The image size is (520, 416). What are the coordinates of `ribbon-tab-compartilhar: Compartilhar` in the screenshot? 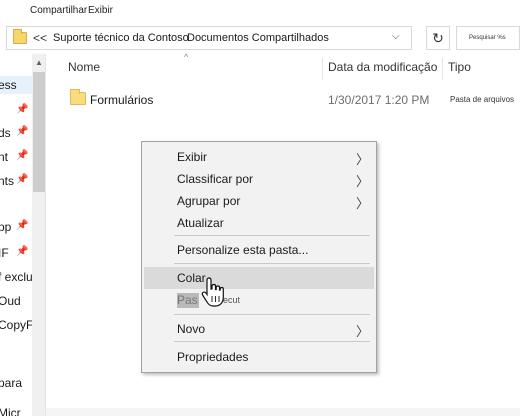 It's located at (58, 10).